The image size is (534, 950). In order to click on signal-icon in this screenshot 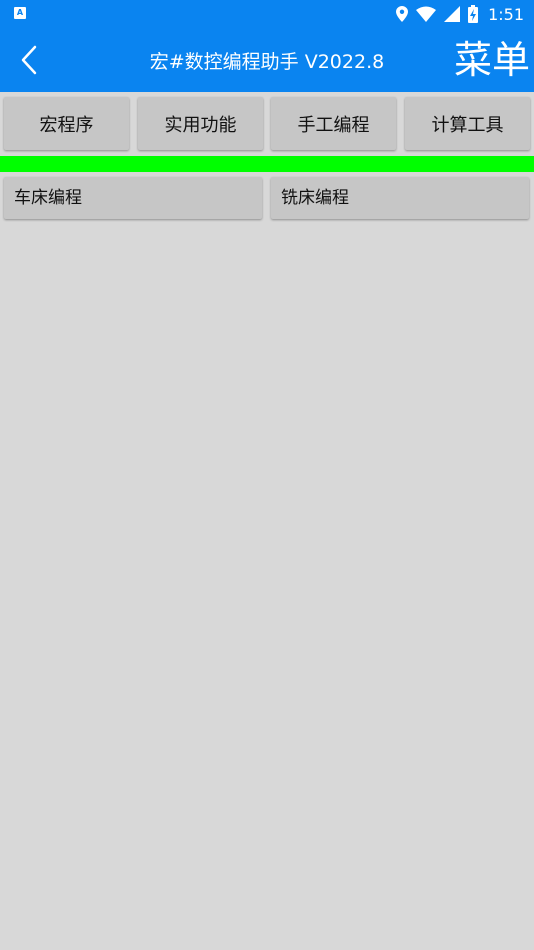, I will do `click(452, 14)`.